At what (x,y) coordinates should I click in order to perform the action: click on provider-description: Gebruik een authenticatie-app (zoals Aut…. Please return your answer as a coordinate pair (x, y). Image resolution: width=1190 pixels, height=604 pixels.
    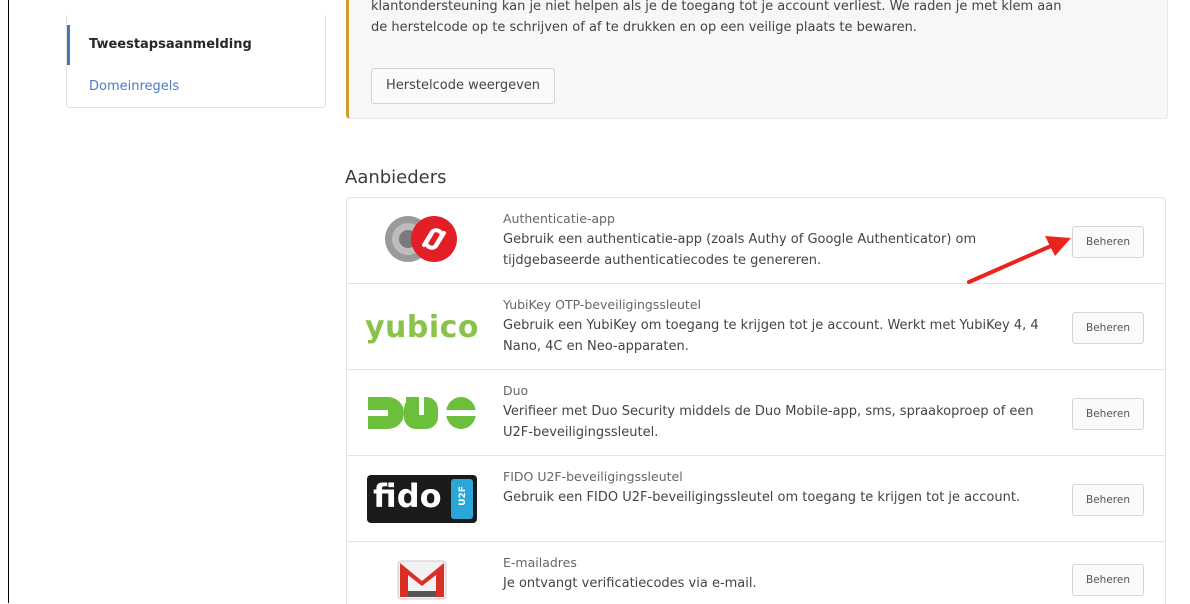
    Looking at the image, I should click on (740, 250).